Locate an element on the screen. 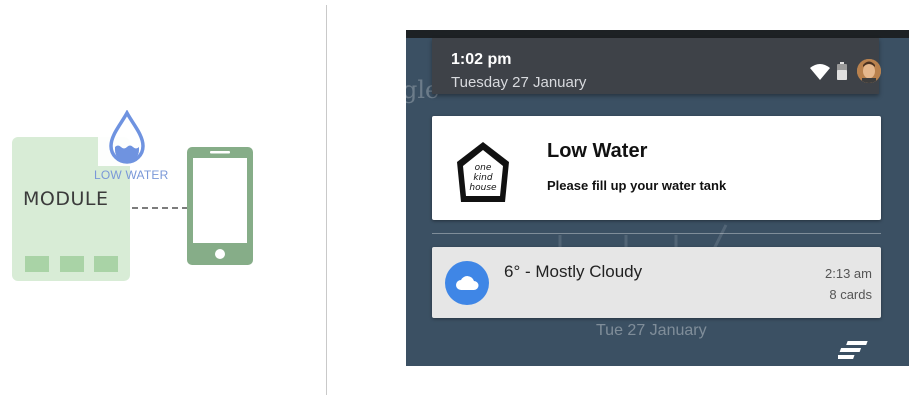  weather-notification: 6° - Mostly Cloudy 2:13 am 8 cards is located at coordinates (656, 282).